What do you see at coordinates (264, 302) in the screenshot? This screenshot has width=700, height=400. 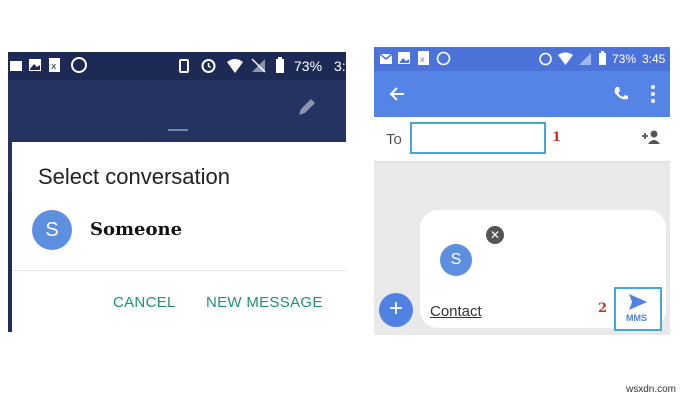 I see `new-message-button: NEW MESSAGE` at bounding box center [264, 302].